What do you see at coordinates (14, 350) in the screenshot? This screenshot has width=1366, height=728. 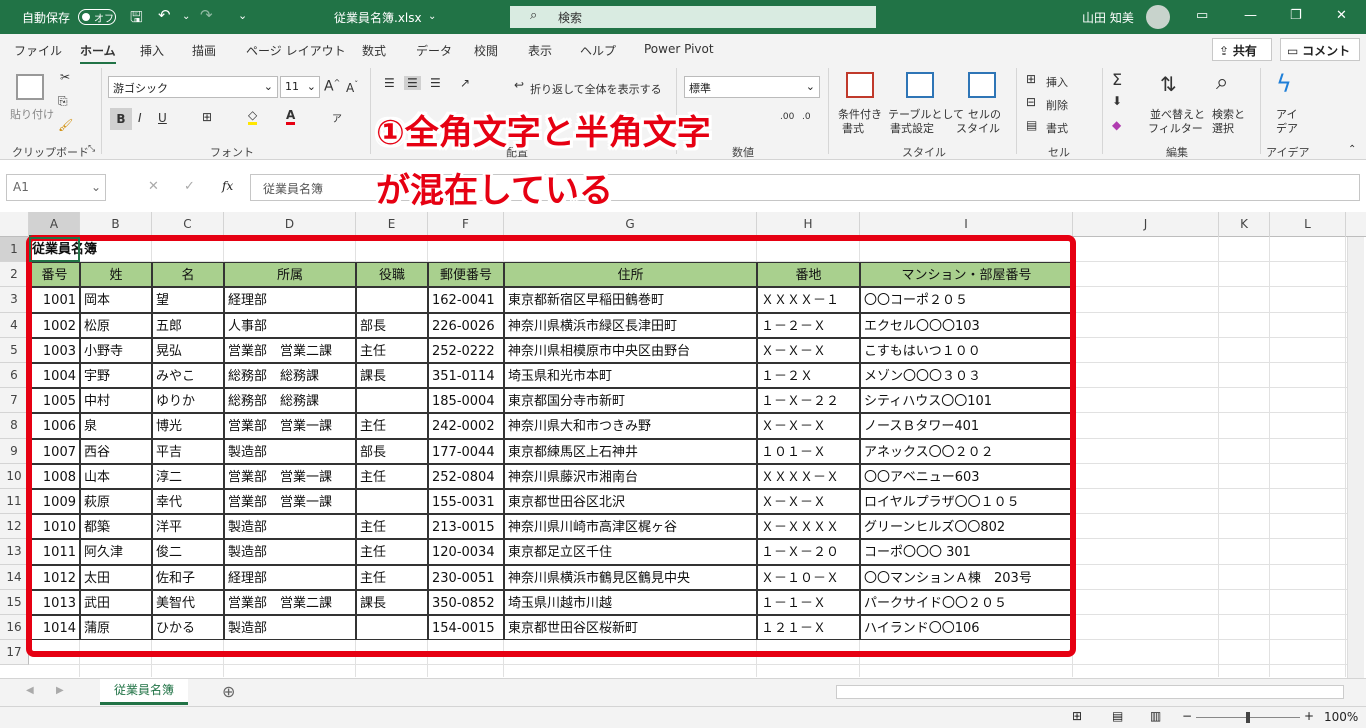 I see `row-header-5: 5` at bounding box center [14, 350].